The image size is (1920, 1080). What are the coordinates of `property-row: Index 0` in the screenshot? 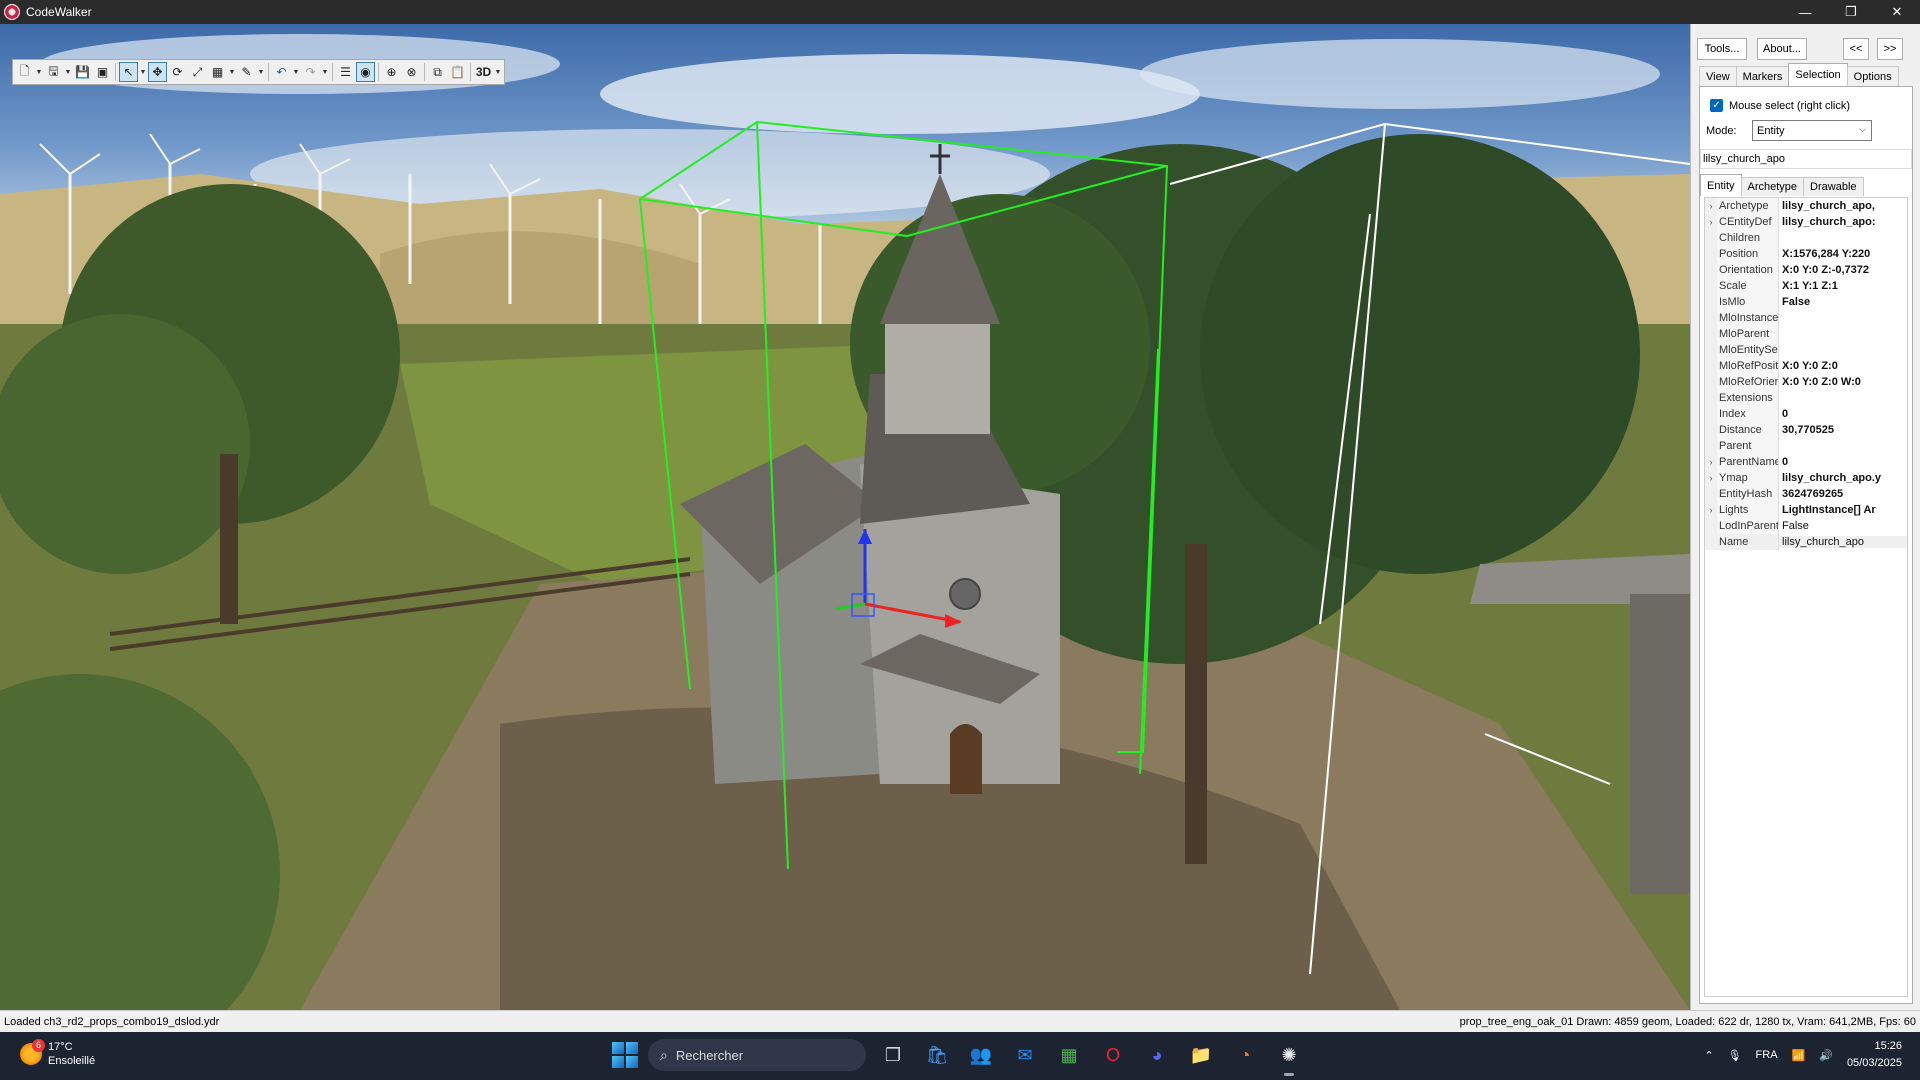 It's located at (1806, 414).